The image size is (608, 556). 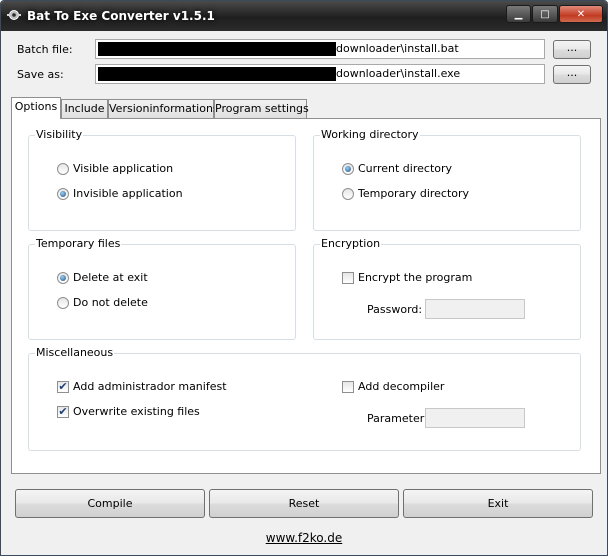 What do you see at coordinates (261, 108) in the screenshot?
I see `tab-program-settings: Program settings` at bounding box center [261, 108].